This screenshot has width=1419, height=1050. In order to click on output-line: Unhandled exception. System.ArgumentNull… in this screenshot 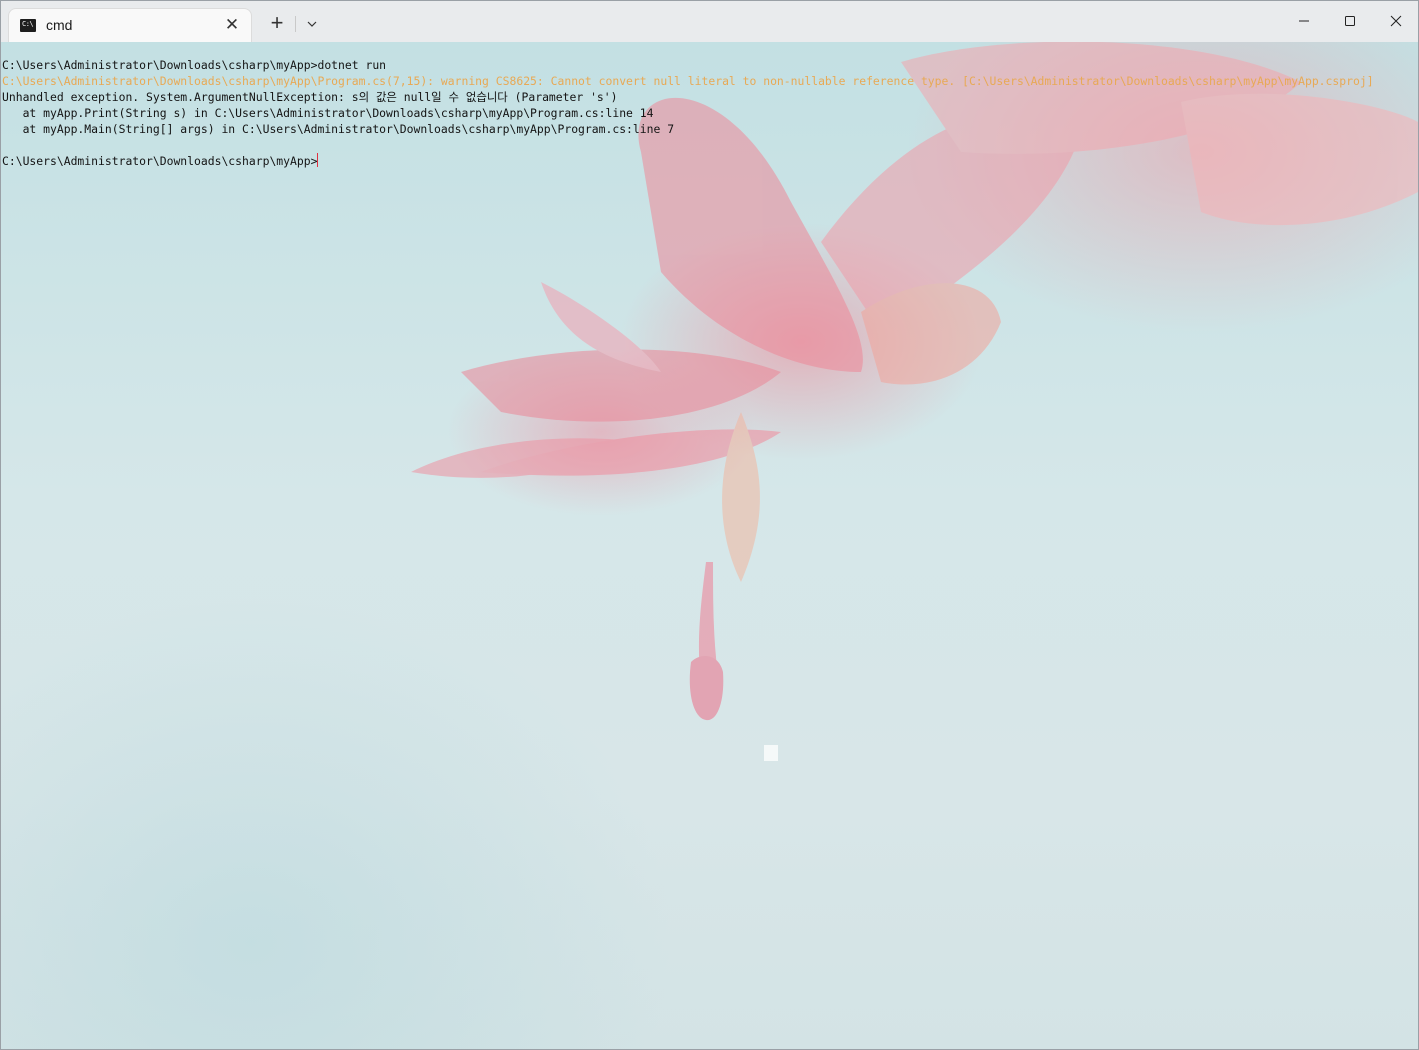, I will do `click(310, 97)`.